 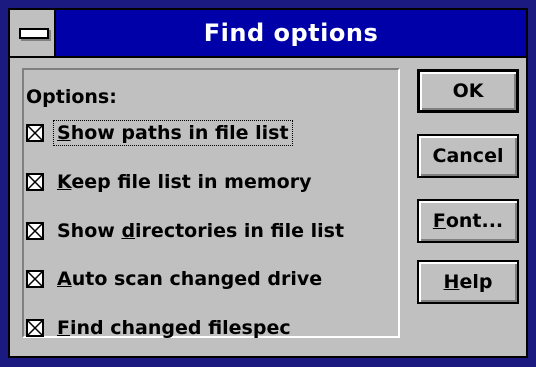 I want to click on title-bar: Find options, so click(x=268, y=34).